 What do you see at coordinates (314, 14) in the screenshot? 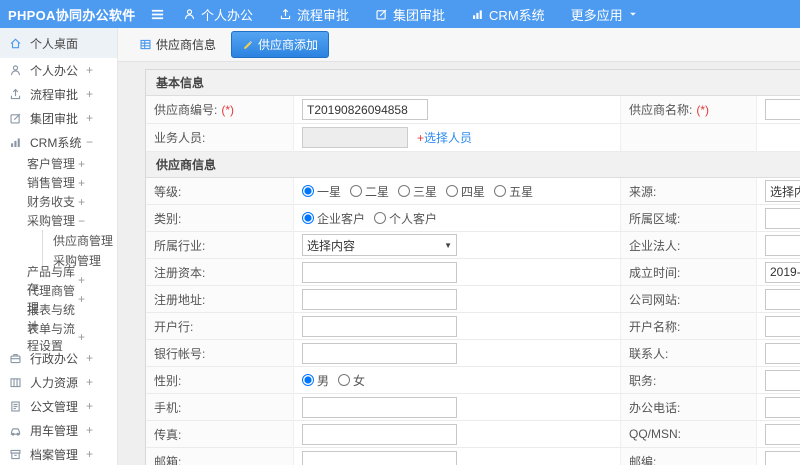
I see `nav-process-approval: 流程审批` at bounding box center [314, 14].